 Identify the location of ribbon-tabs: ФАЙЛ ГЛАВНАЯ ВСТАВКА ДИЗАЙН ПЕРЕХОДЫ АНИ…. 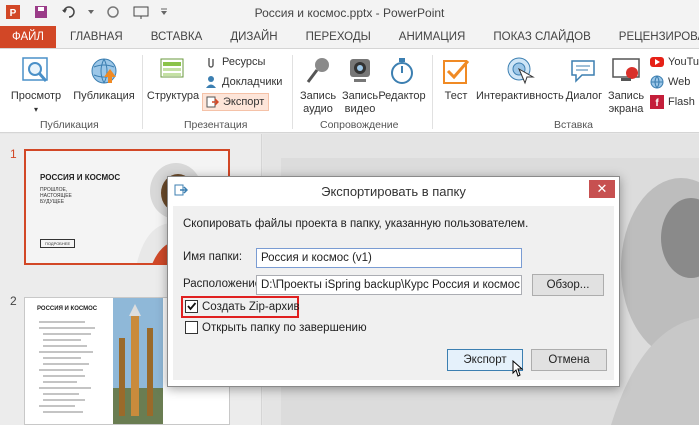
(349, 37).